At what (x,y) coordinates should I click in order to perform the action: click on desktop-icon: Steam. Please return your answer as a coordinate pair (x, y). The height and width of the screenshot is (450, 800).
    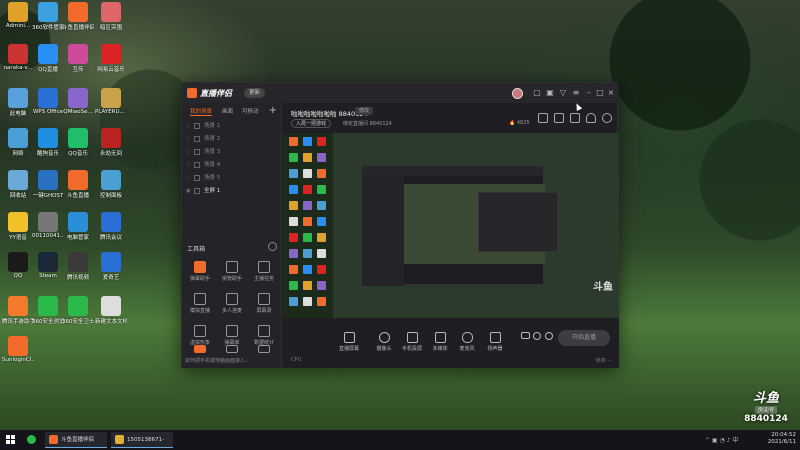
    Looking at the image, I should click on (48, 265).